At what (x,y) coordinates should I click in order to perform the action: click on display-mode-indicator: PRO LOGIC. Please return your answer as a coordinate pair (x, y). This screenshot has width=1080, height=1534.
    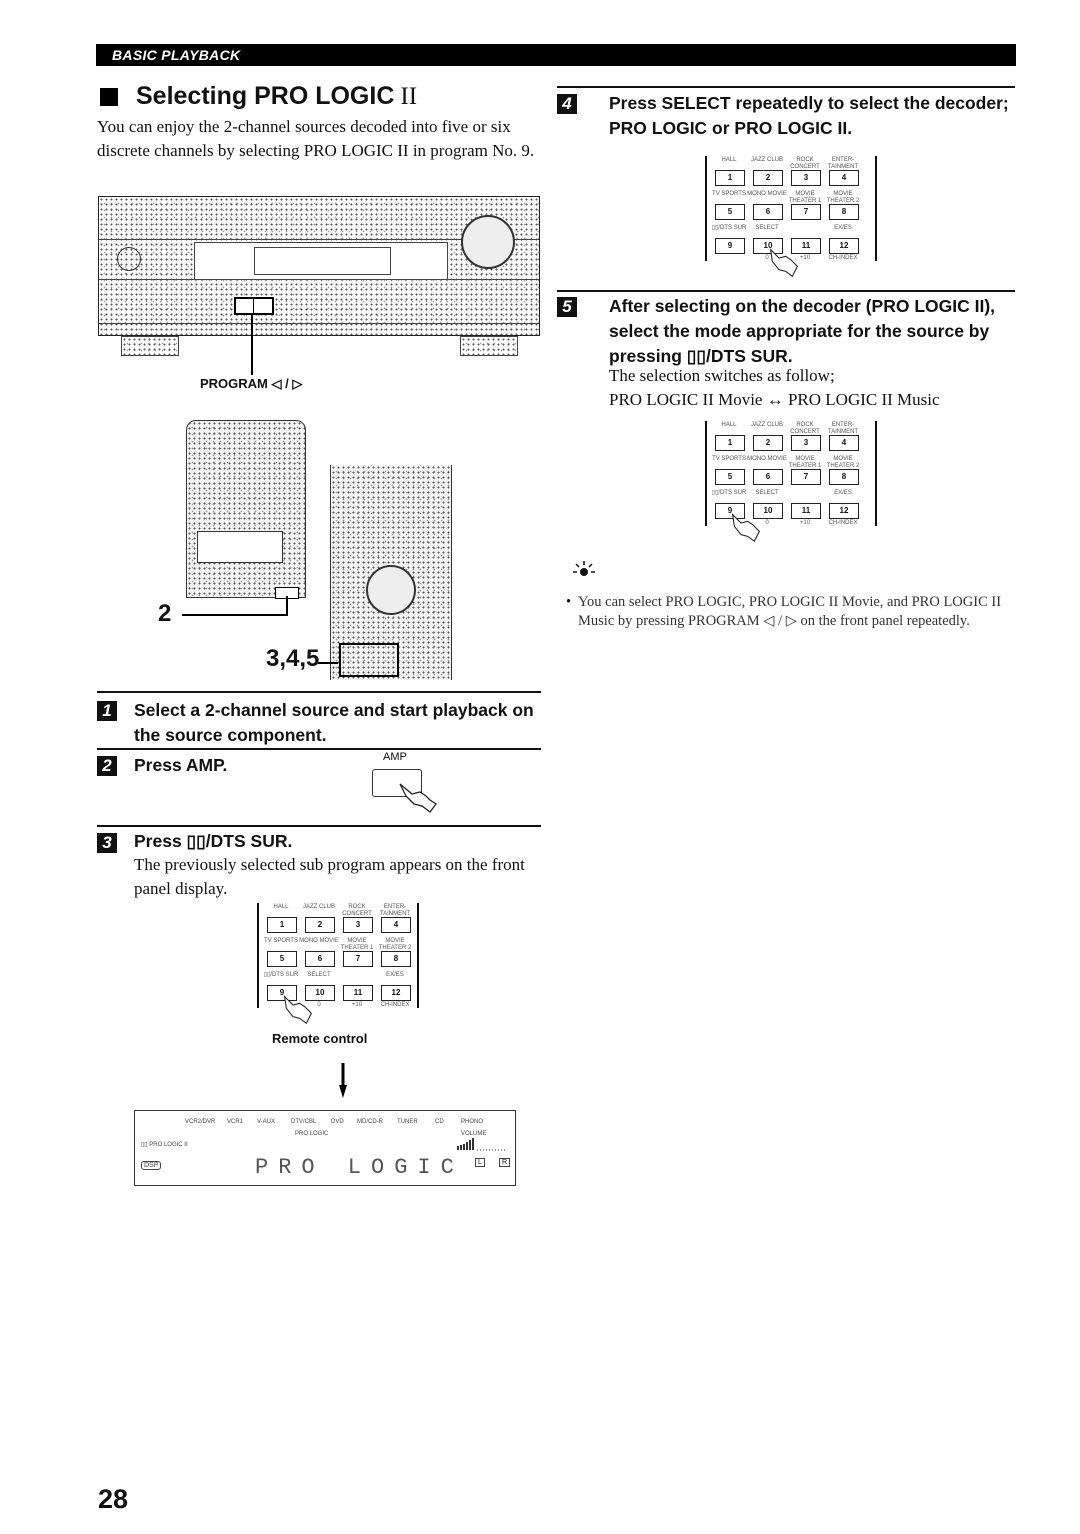
    Looking at the image, I should click on (312, 1134).